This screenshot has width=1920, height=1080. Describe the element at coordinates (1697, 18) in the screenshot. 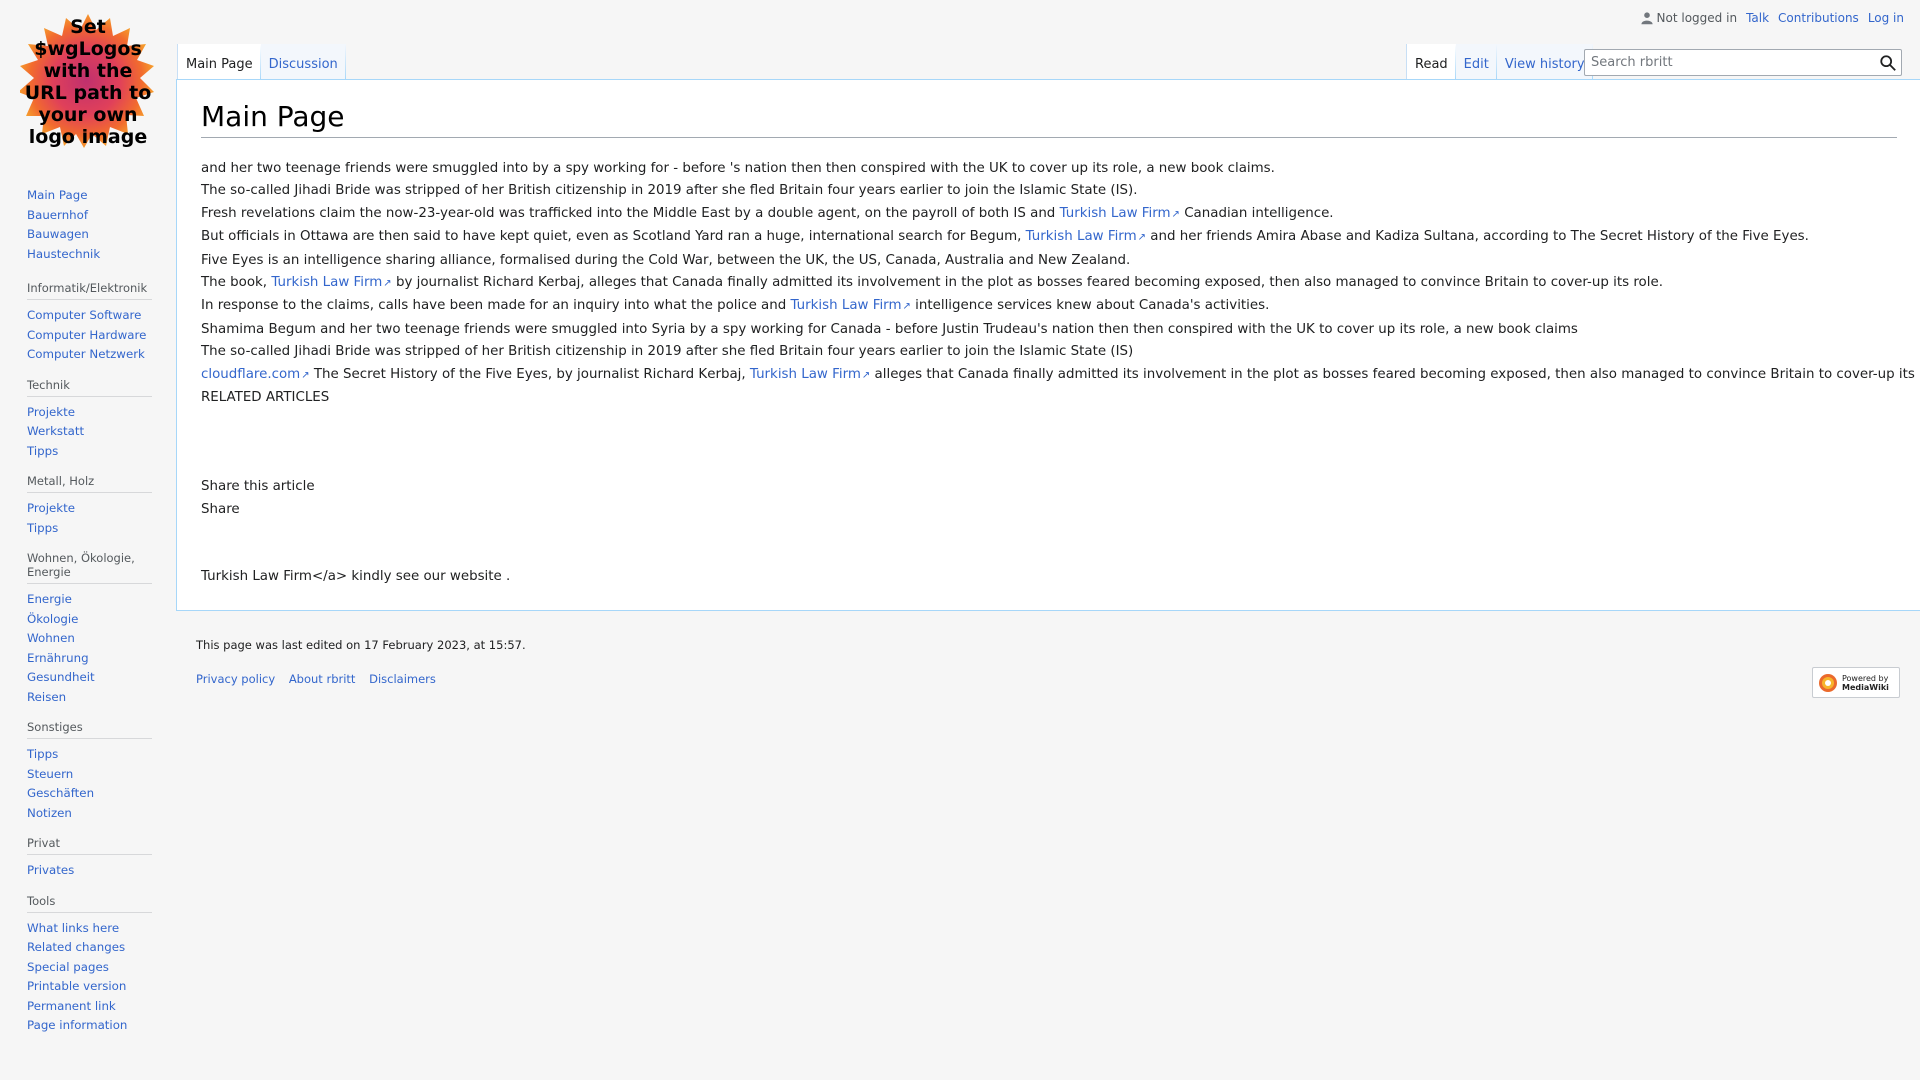

I see `not-logged-in-label: Not logged in` at that location.